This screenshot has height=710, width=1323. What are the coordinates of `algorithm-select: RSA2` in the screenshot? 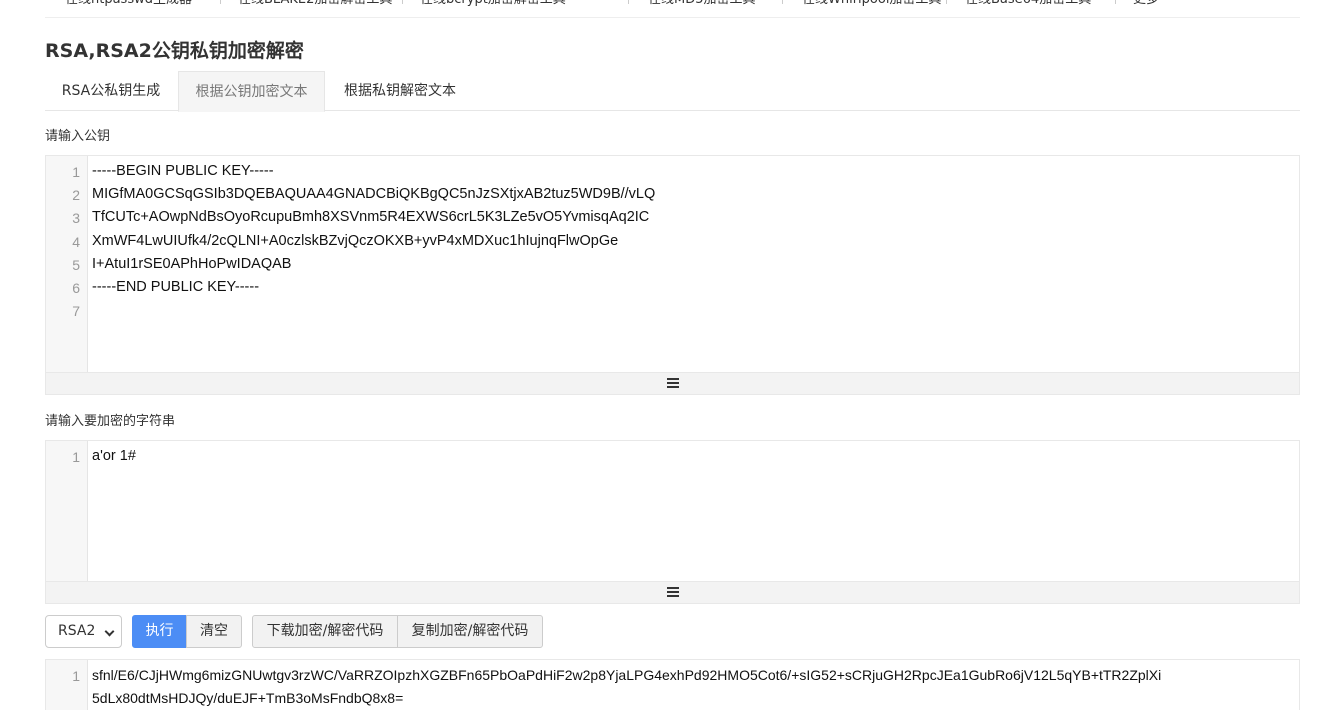 It's located at (83, 631).